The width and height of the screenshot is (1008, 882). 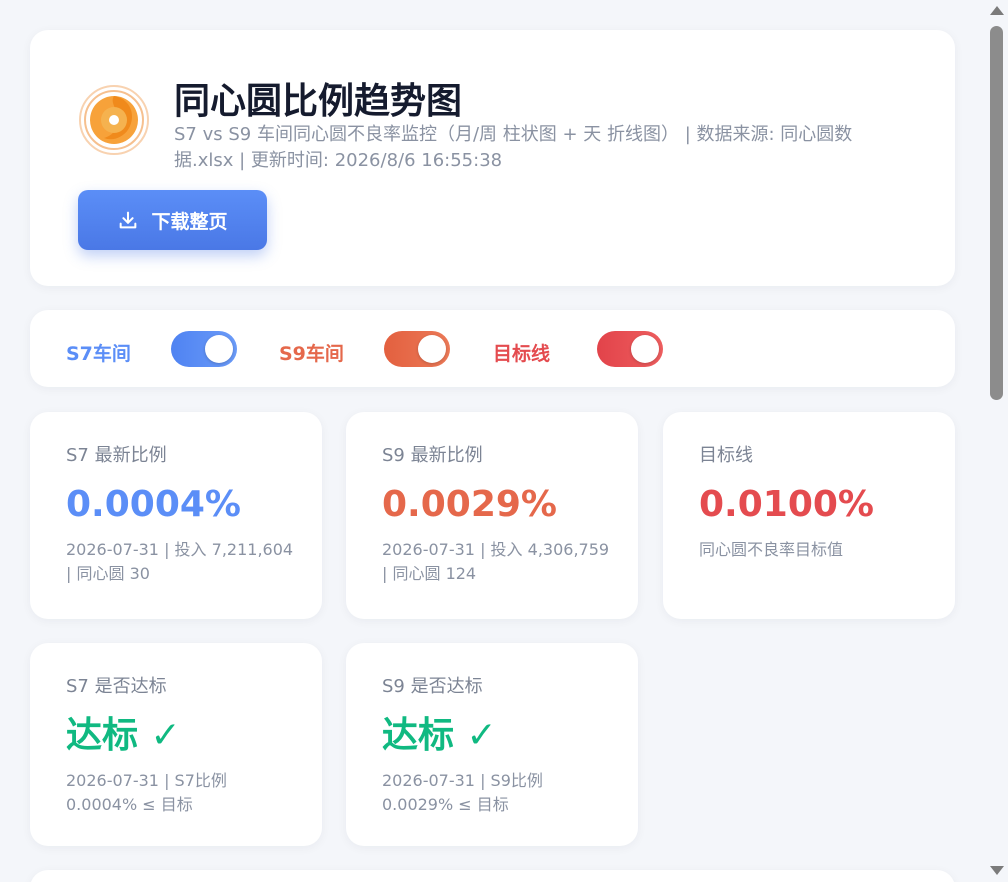 I want to click on stat-label: S7 是否达标, so click(x=116, y=686).